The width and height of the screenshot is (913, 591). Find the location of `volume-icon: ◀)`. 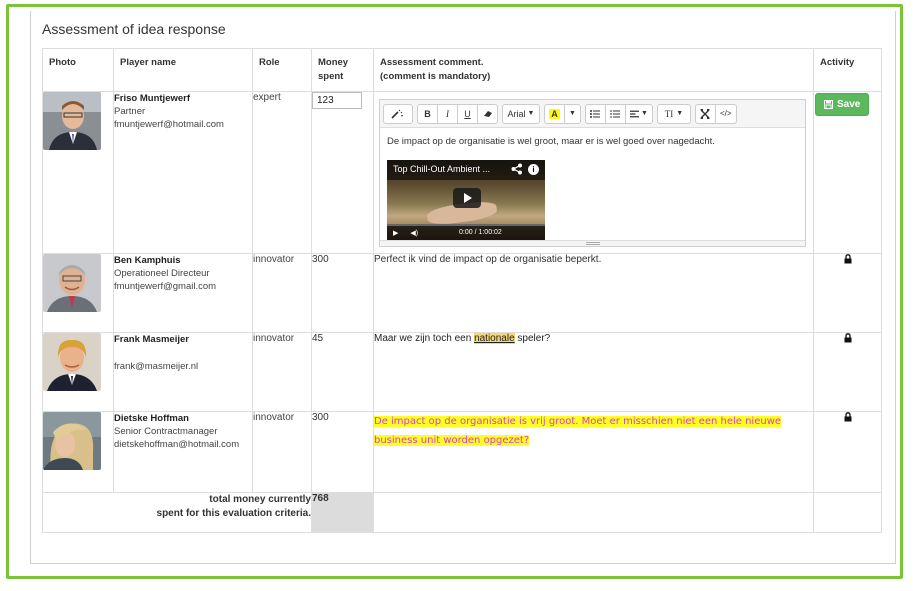

volume-icon: ◀) is located at coordinates (414, 233).